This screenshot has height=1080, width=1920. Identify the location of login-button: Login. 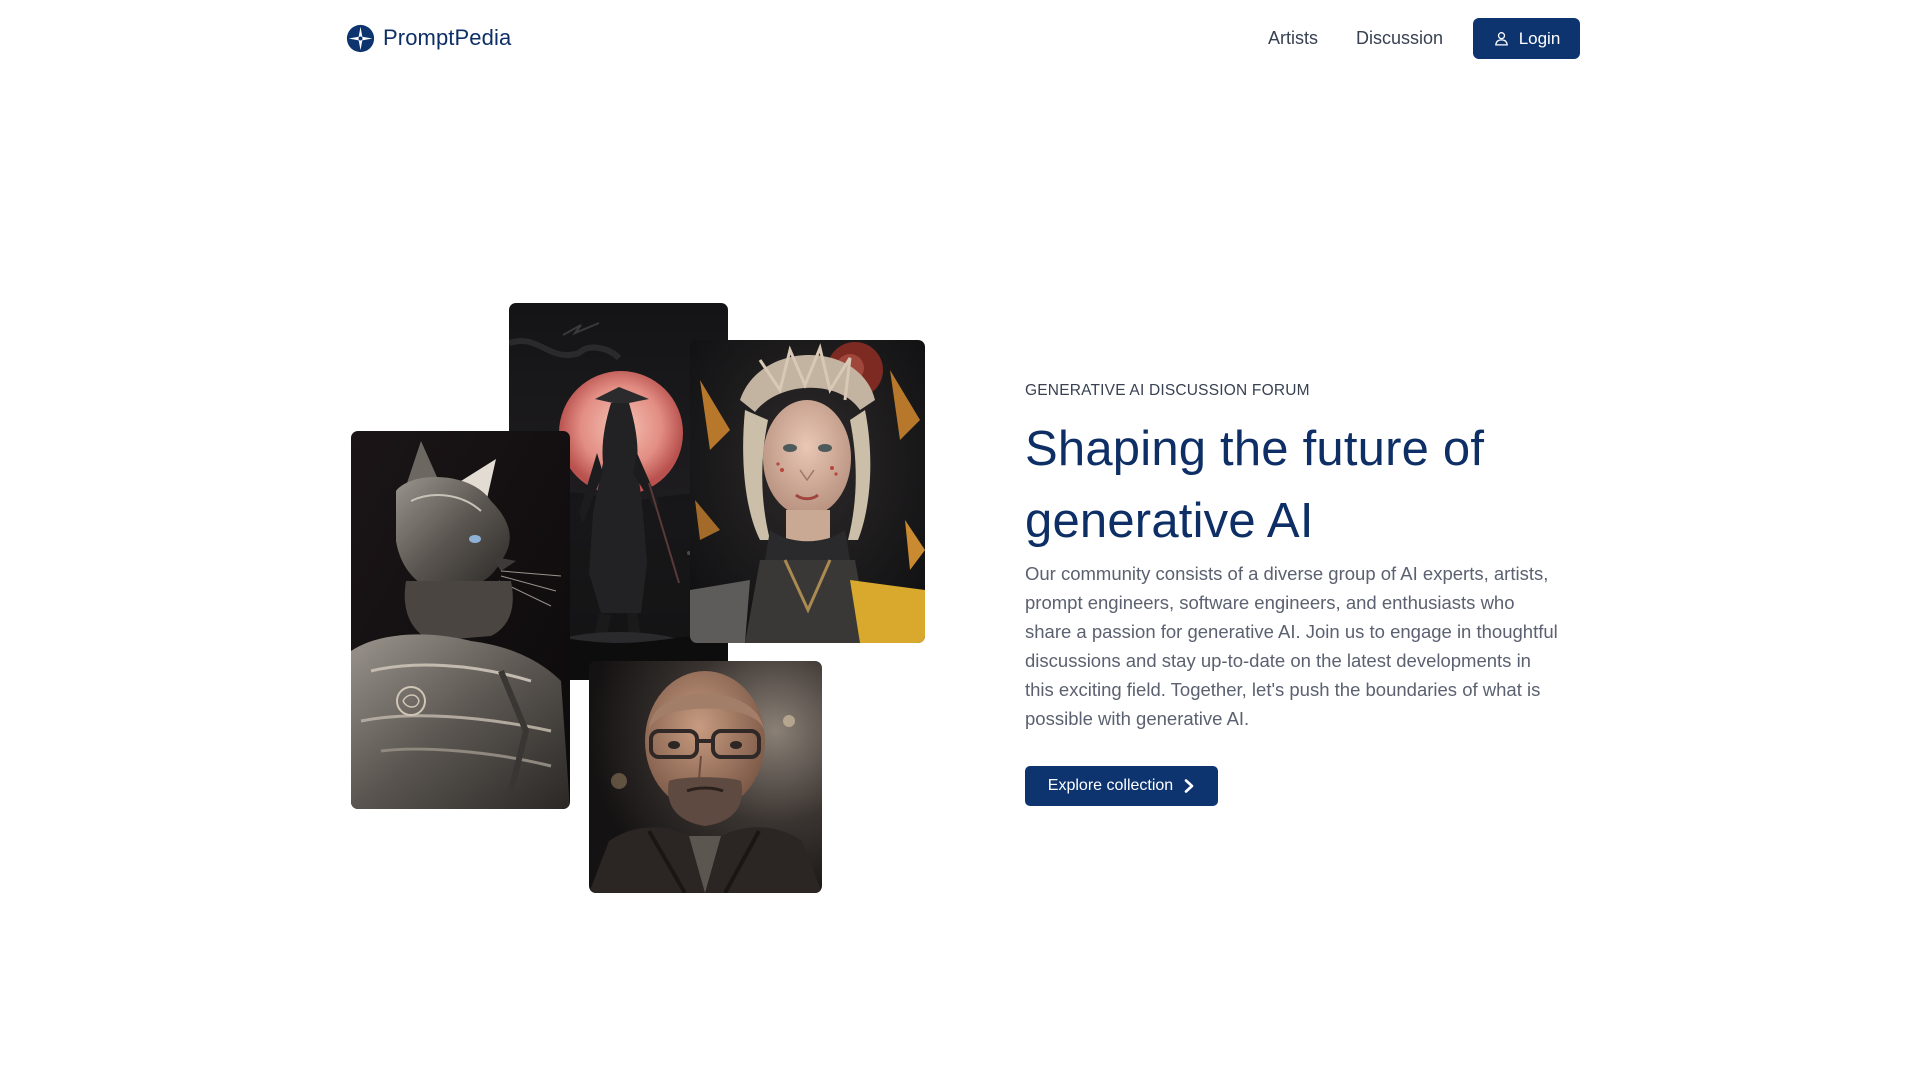
(1526, 38).